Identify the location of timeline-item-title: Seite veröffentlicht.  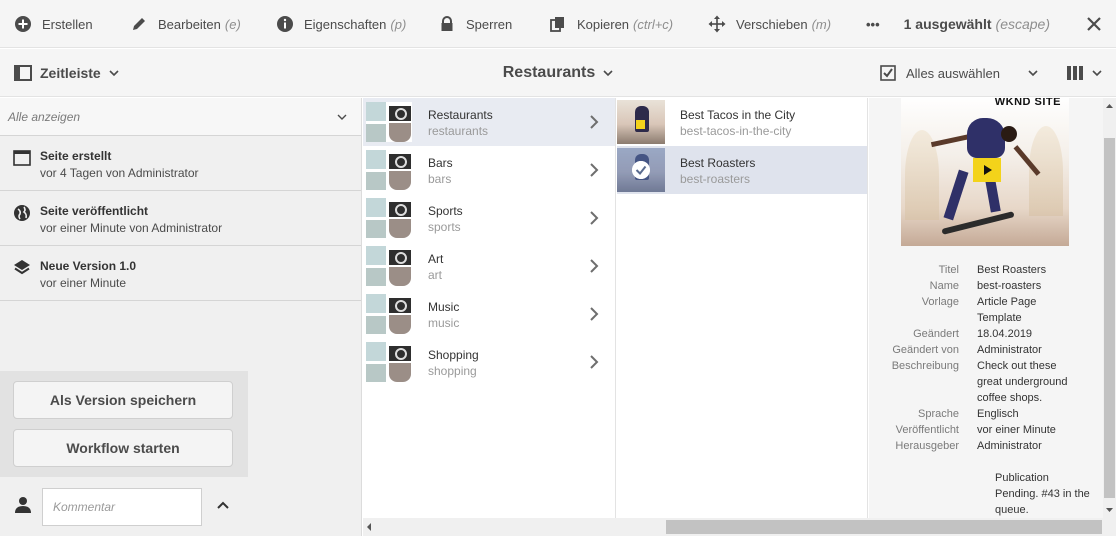
(94, 211).